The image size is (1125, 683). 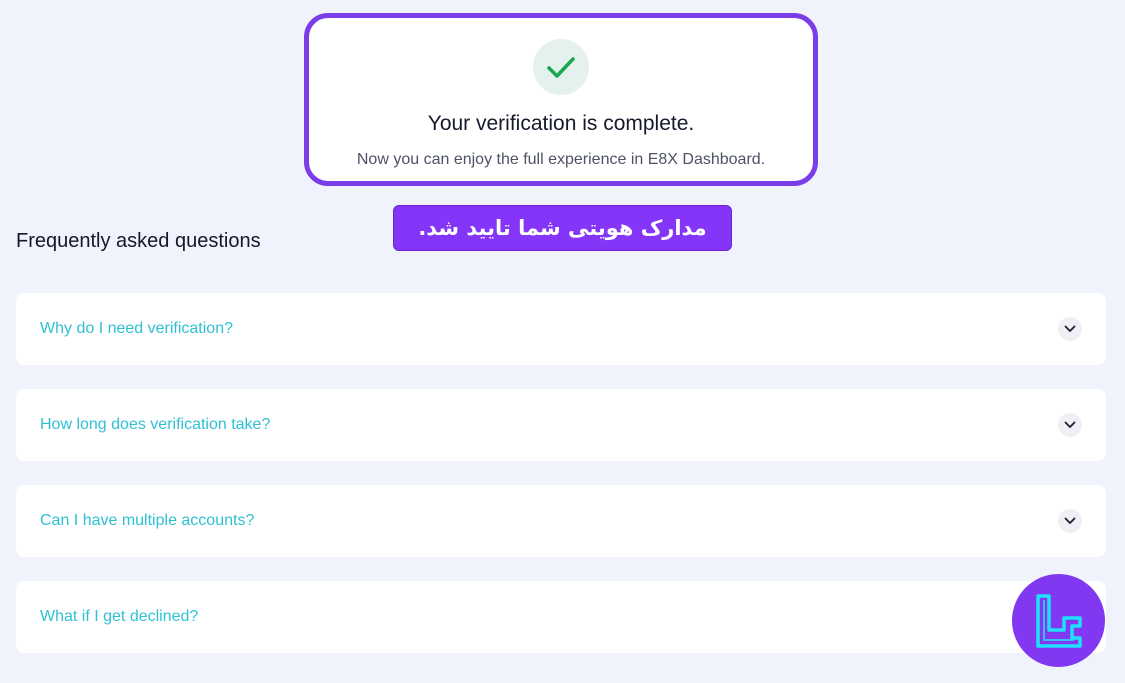 What do you see at coordinates (561, 329) in the screenshot?
I see `faq-item-why-verification: Why do I need verification?` at bounding box center [561, 329].